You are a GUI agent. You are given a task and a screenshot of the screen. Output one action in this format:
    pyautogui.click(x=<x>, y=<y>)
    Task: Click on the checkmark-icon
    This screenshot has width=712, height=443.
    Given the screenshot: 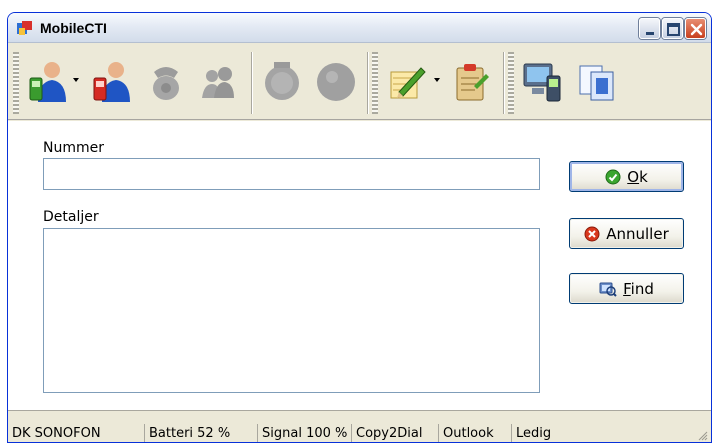 What is the action you would take?
    pyautogui.click(x=613, y=176)
    